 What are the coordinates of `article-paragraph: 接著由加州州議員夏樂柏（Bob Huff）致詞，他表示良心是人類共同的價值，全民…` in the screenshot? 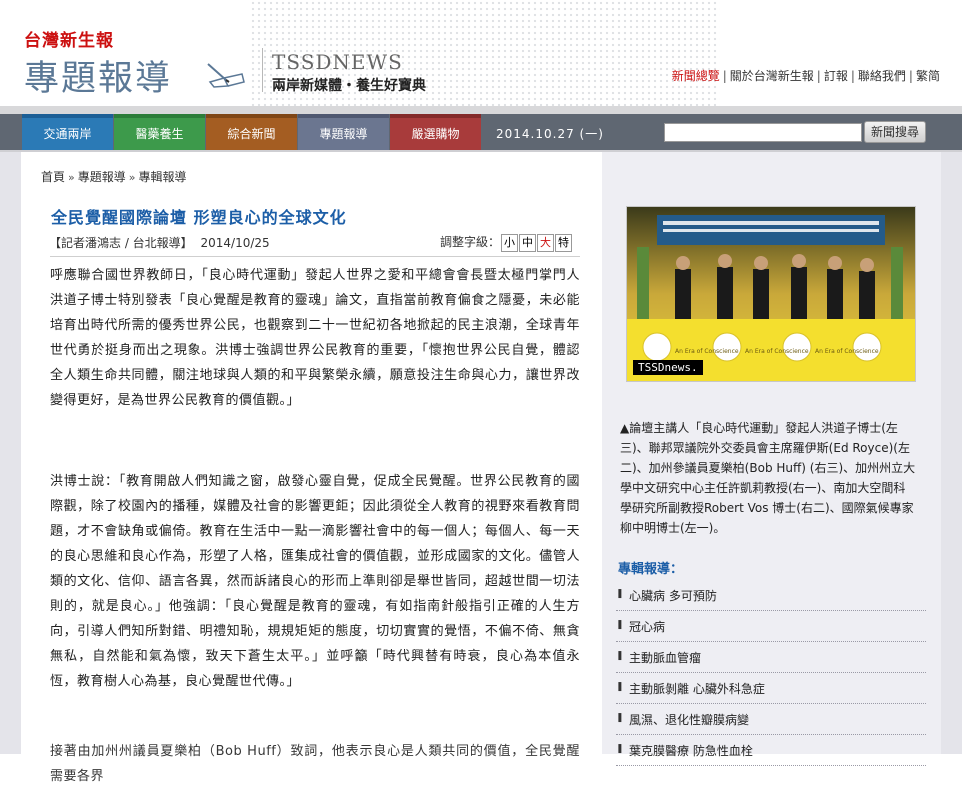 It's located at (315, 764).